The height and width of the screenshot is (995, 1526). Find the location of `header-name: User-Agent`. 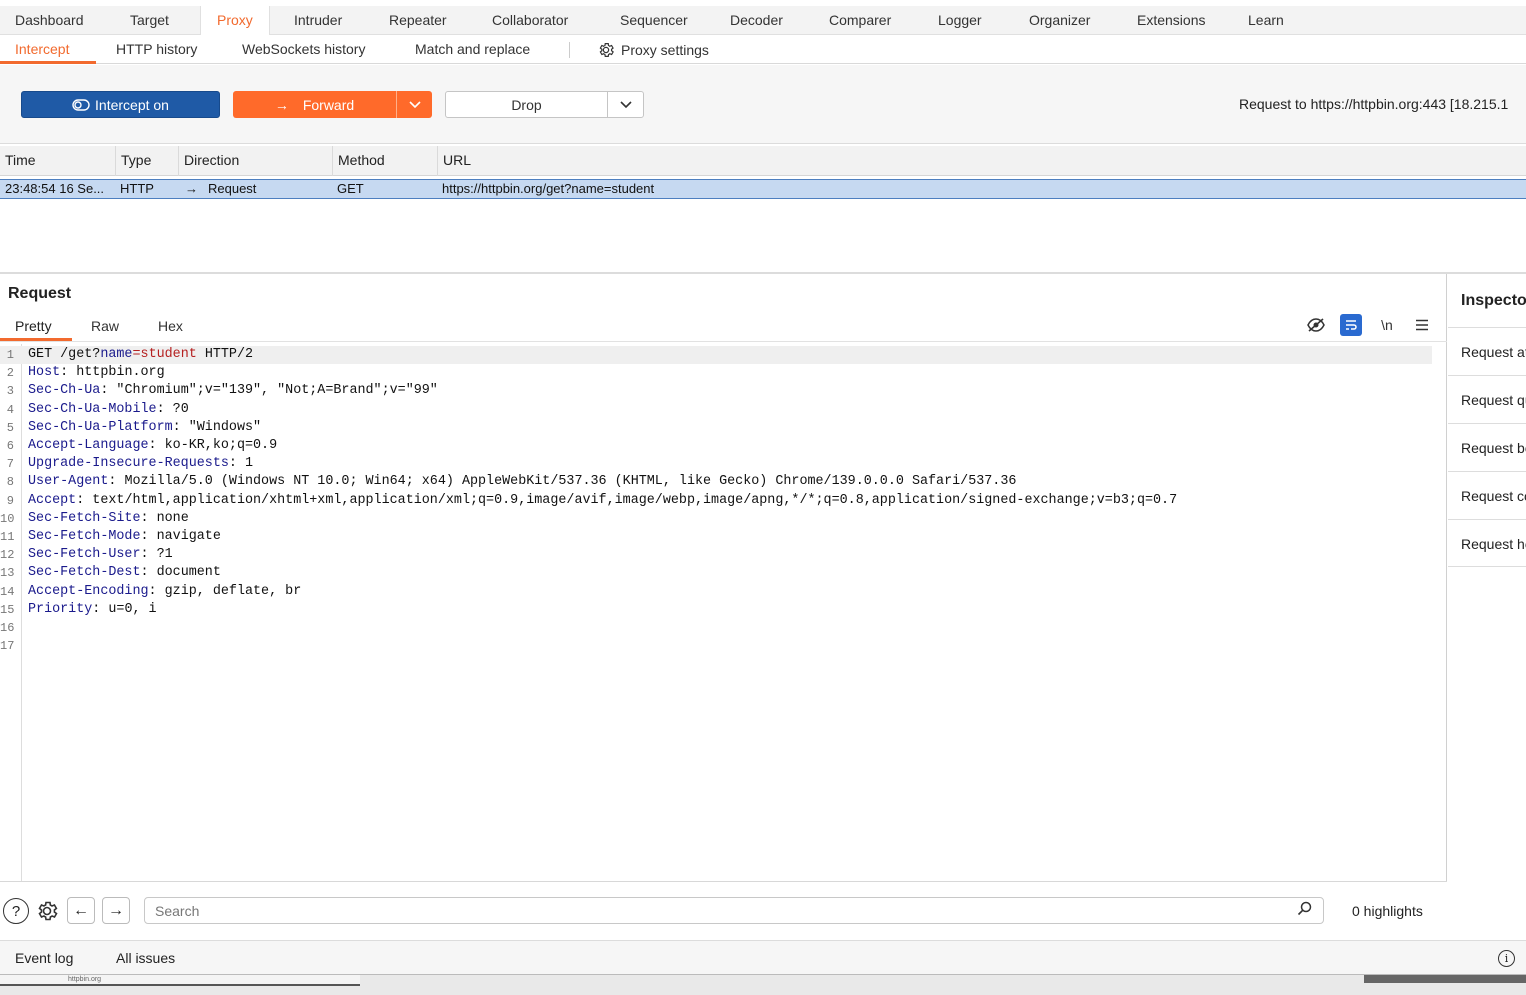

header-name: User-Agent is located at coordinates (68, 482).